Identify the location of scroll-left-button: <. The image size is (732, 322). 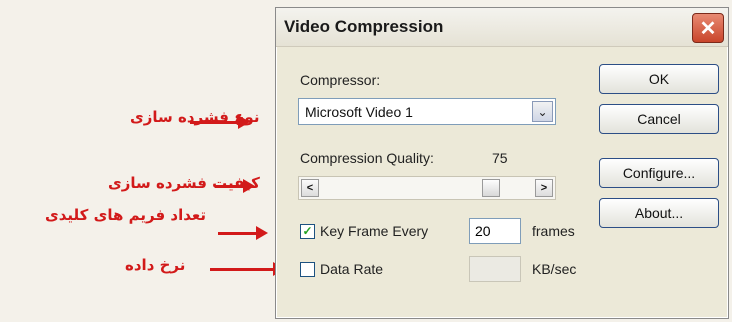
(310, 188).